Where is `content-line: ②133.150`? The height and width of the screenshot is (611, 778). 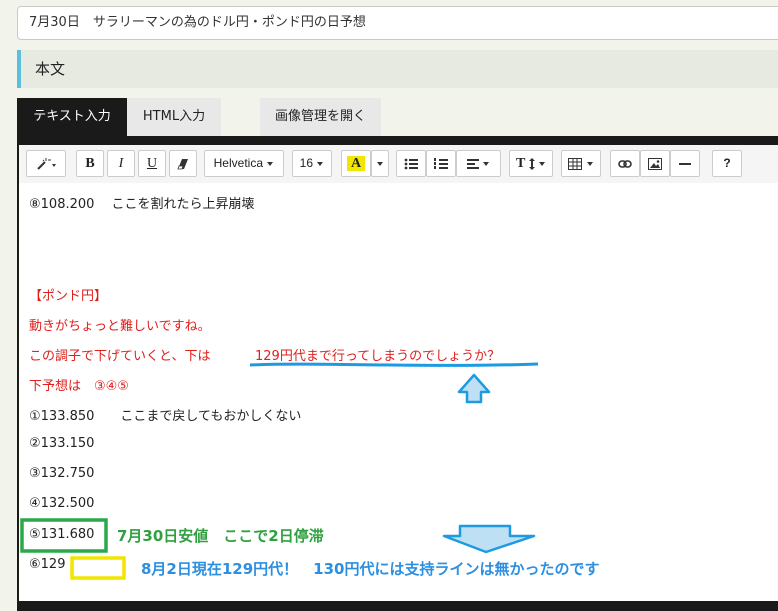 content-line: ②133.150 is located at coordinates (62, 443).